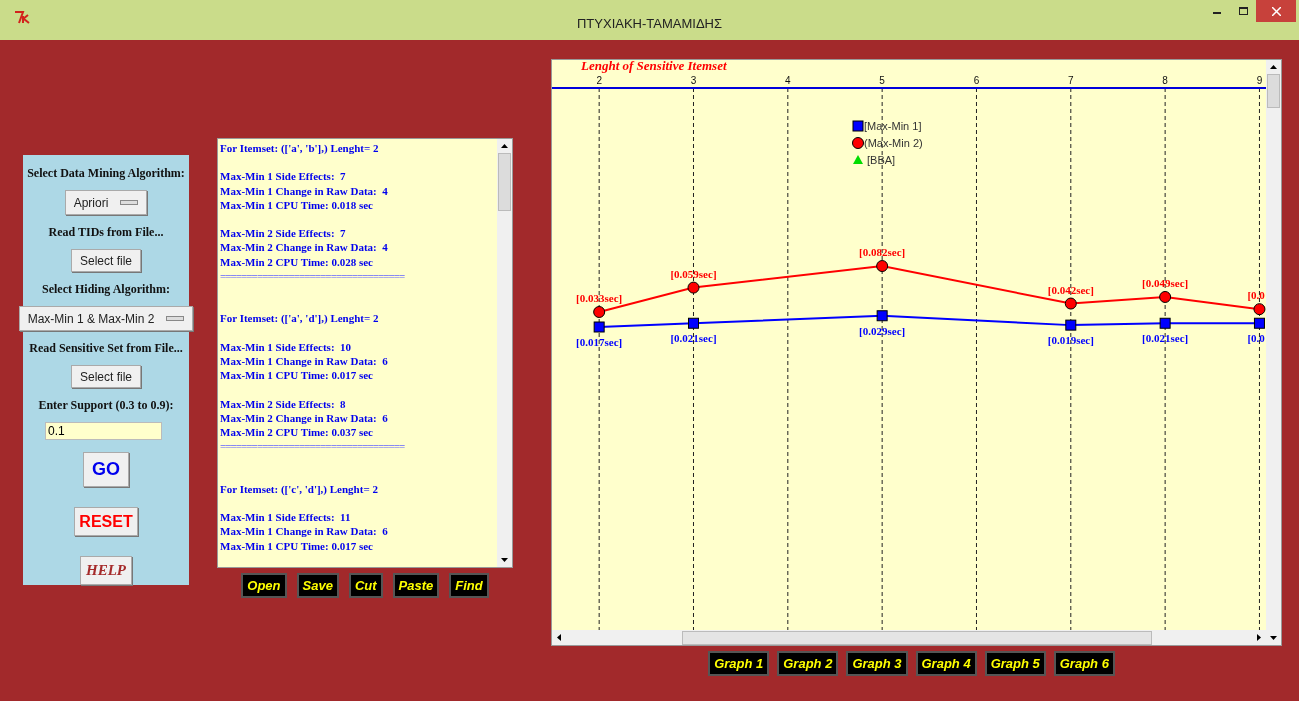 This screenshot has width=1299, height=701. What do you see at coordinates (976, 80) in the screenshot?
I see `x-tick-label: 6` at bounding box center [976, 80].